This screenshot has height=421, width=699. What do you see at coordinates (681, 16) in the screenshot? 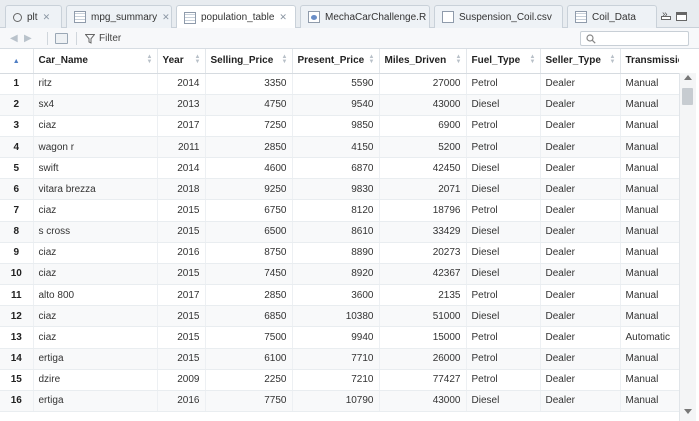
I see `maximize-pane-icon` at bounding box center [681, 16].